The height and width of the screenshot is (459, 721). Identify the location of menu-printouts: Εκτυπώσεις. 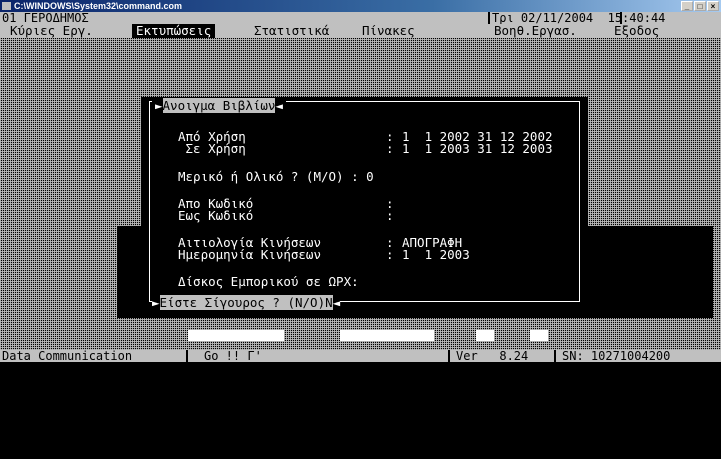
(174, 31).